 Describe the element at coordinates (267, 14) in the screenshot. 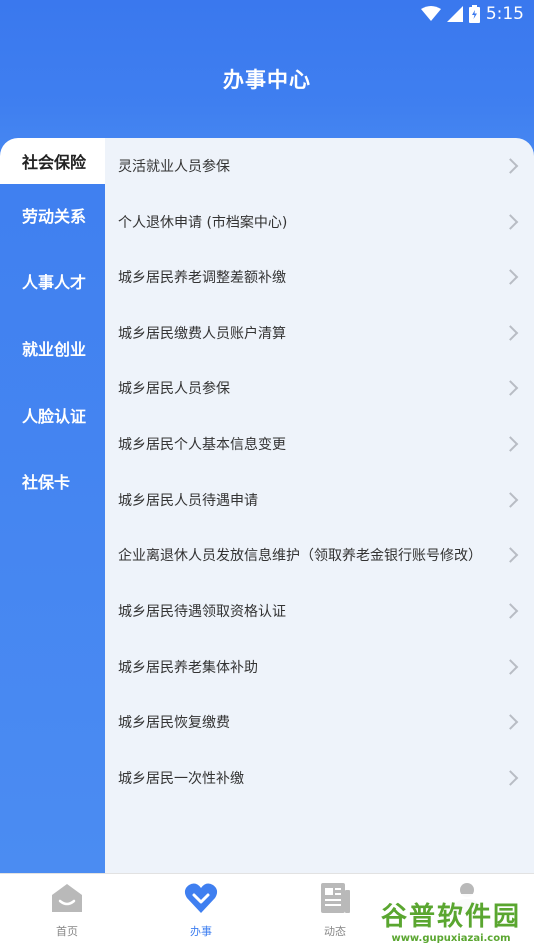

I see `status-bar: 5:15` at that location.